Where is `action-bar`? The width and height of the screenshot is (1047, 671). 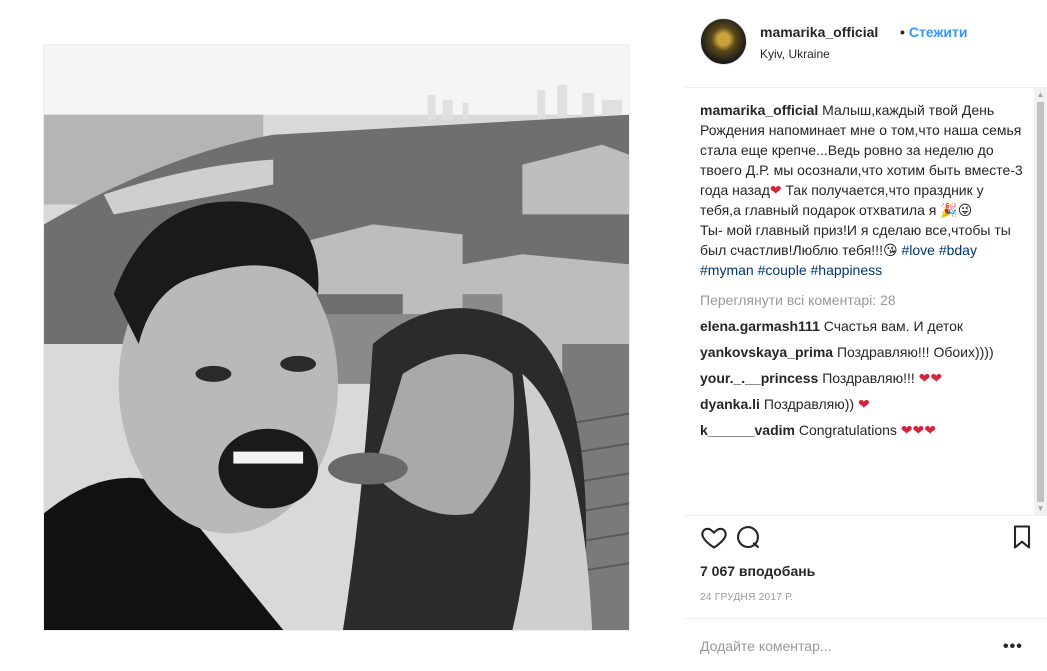
action-bar is located at coordinates (867, 538).